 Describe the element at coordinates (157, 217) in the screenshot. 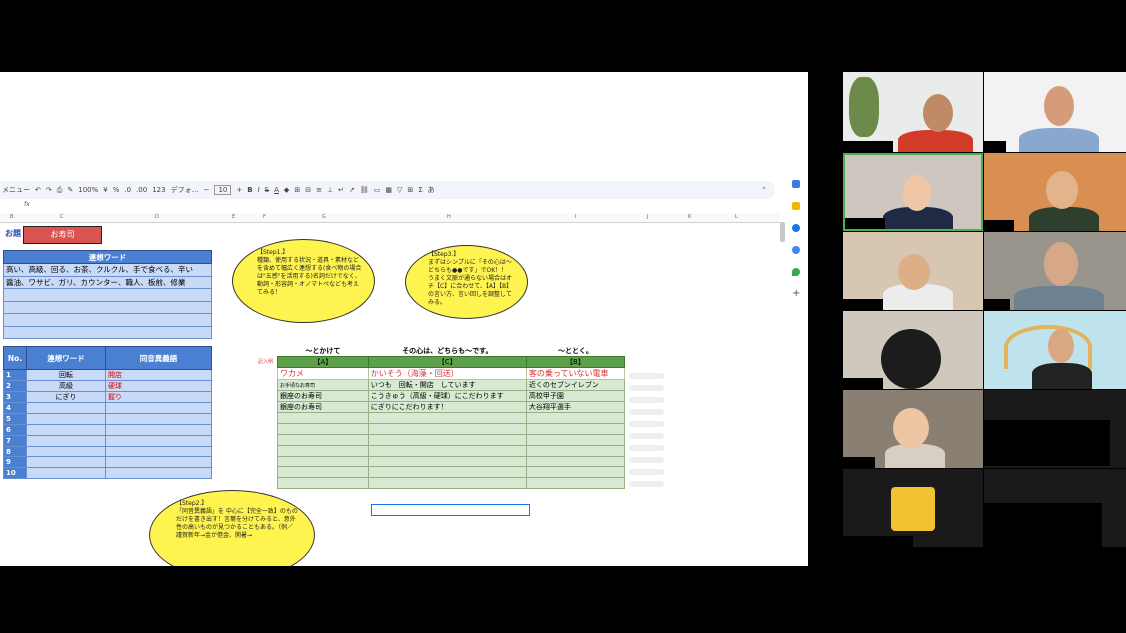

I see `col-header: D` at that location.